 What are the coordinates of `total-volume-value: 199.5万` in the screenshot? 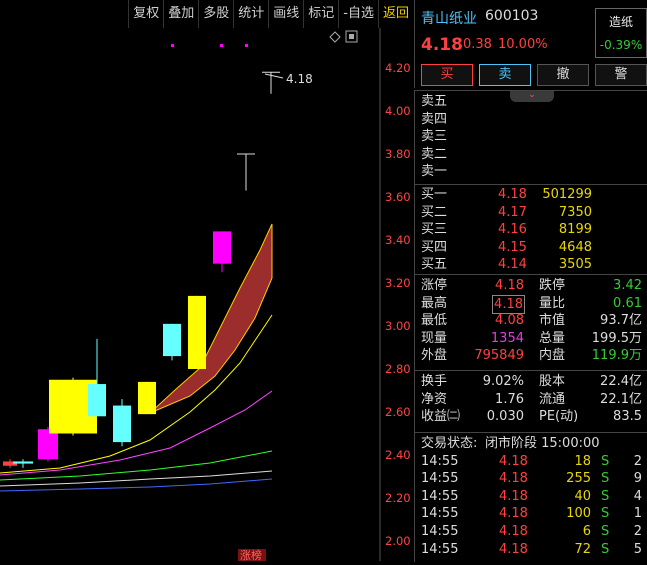 It's located at (616, 338).